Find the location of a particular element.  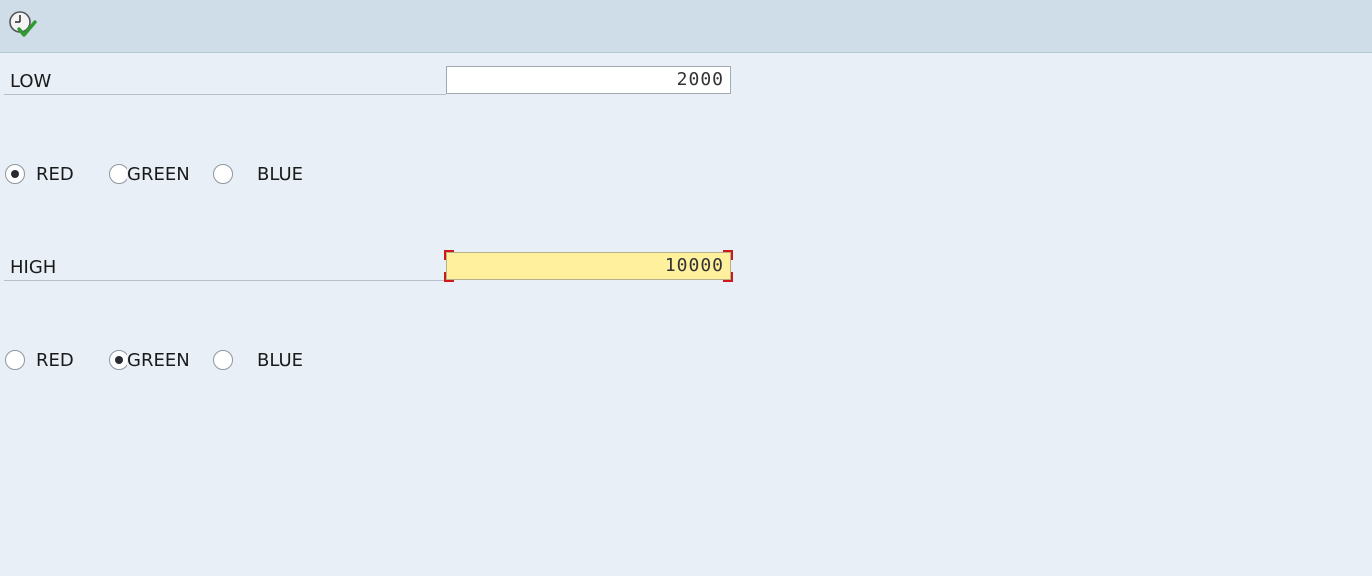

low-radio-blue: BLUE is located at coordinates (263, 175).